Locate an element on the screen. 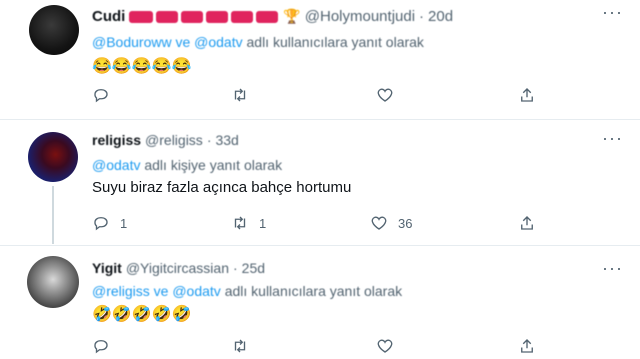  tweet-header: religiss @religiss · 33d is located at coordinates (165, 140).